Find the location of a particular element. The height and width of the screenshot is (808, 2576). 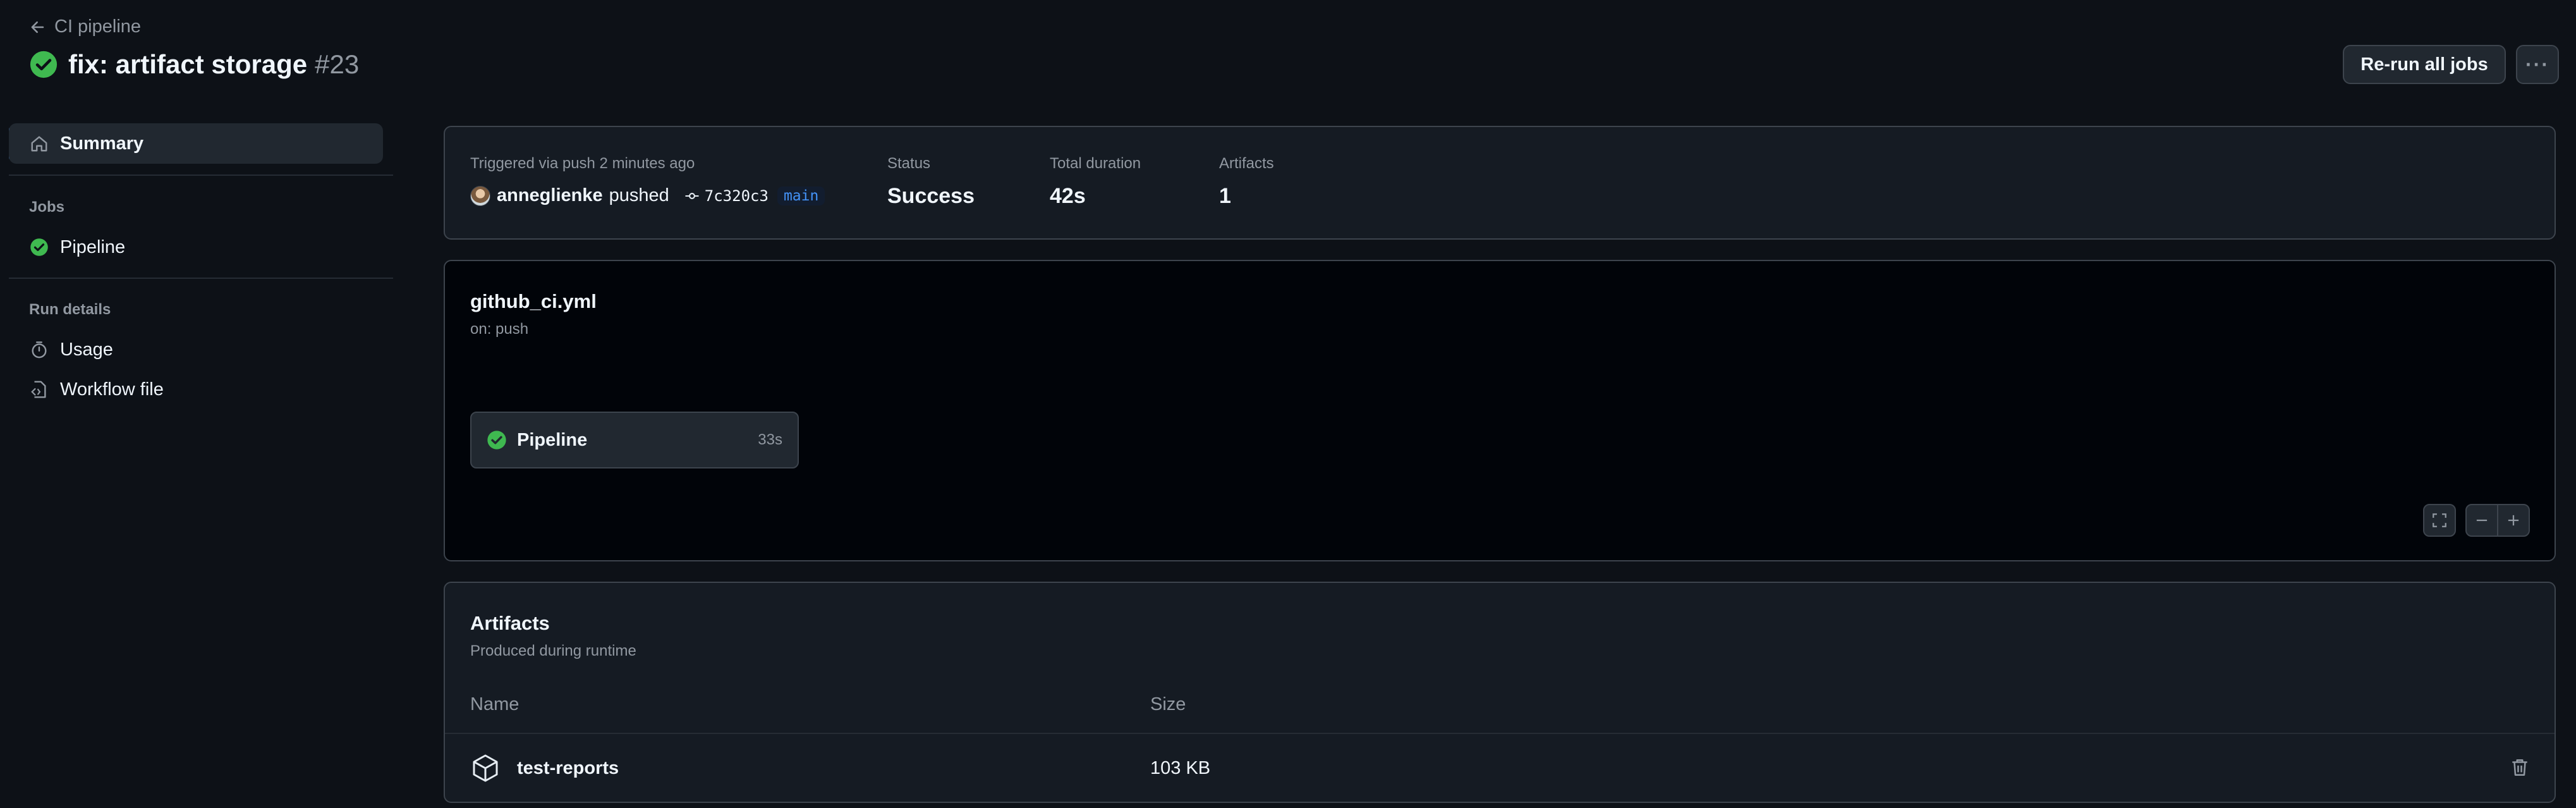

sidebar-item-label: Summary is located at coordinates (102, 144).